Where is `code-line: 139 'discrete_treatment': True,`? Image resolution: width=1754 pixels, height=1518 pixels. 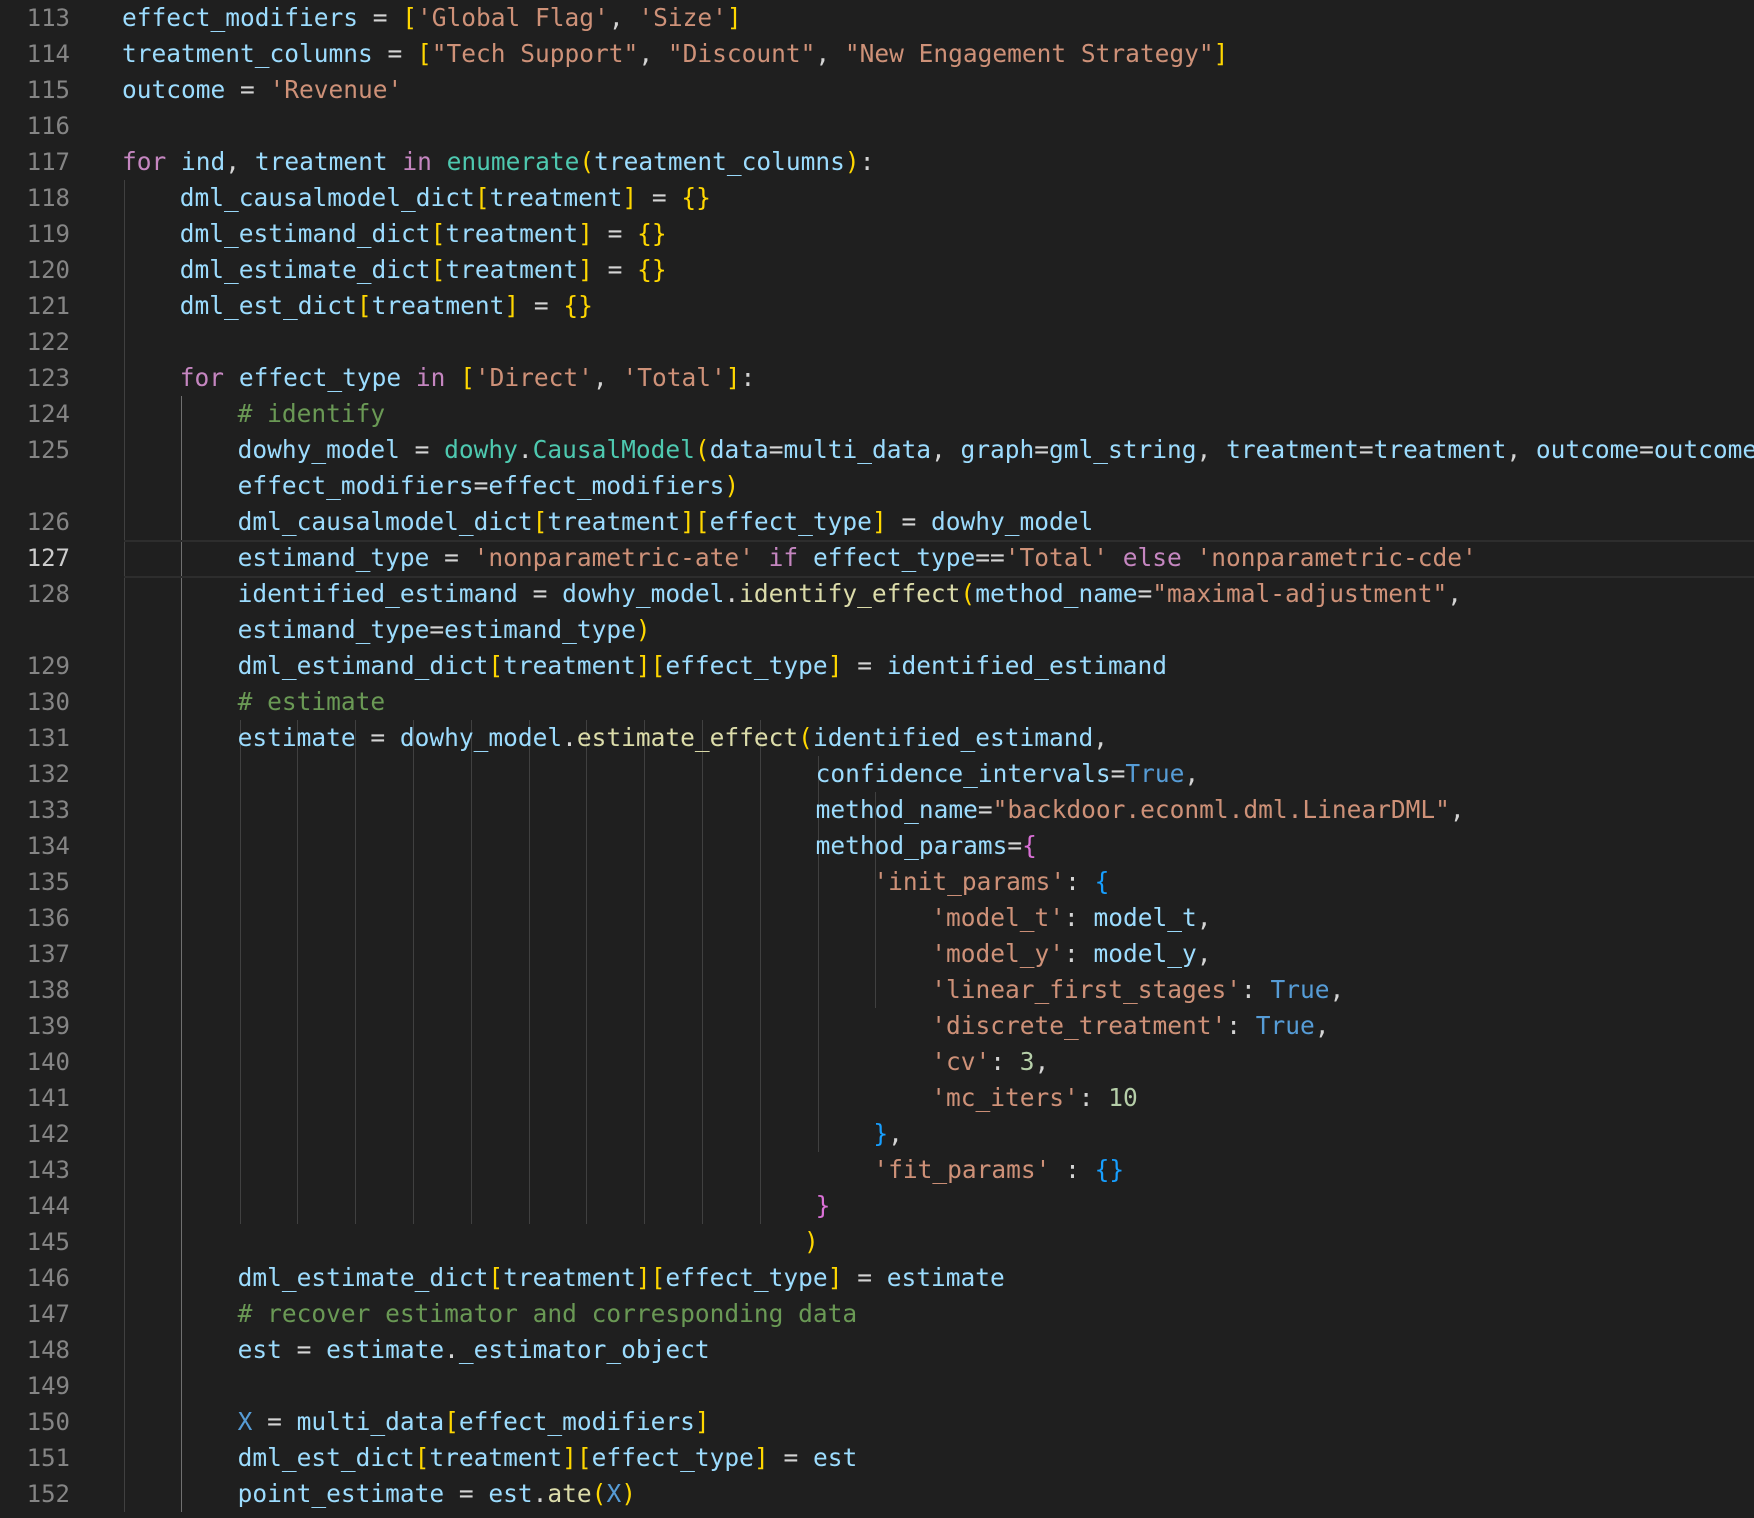
code-line: 139 'discrete_treatment': True, is located at coordinates (877, 1026).